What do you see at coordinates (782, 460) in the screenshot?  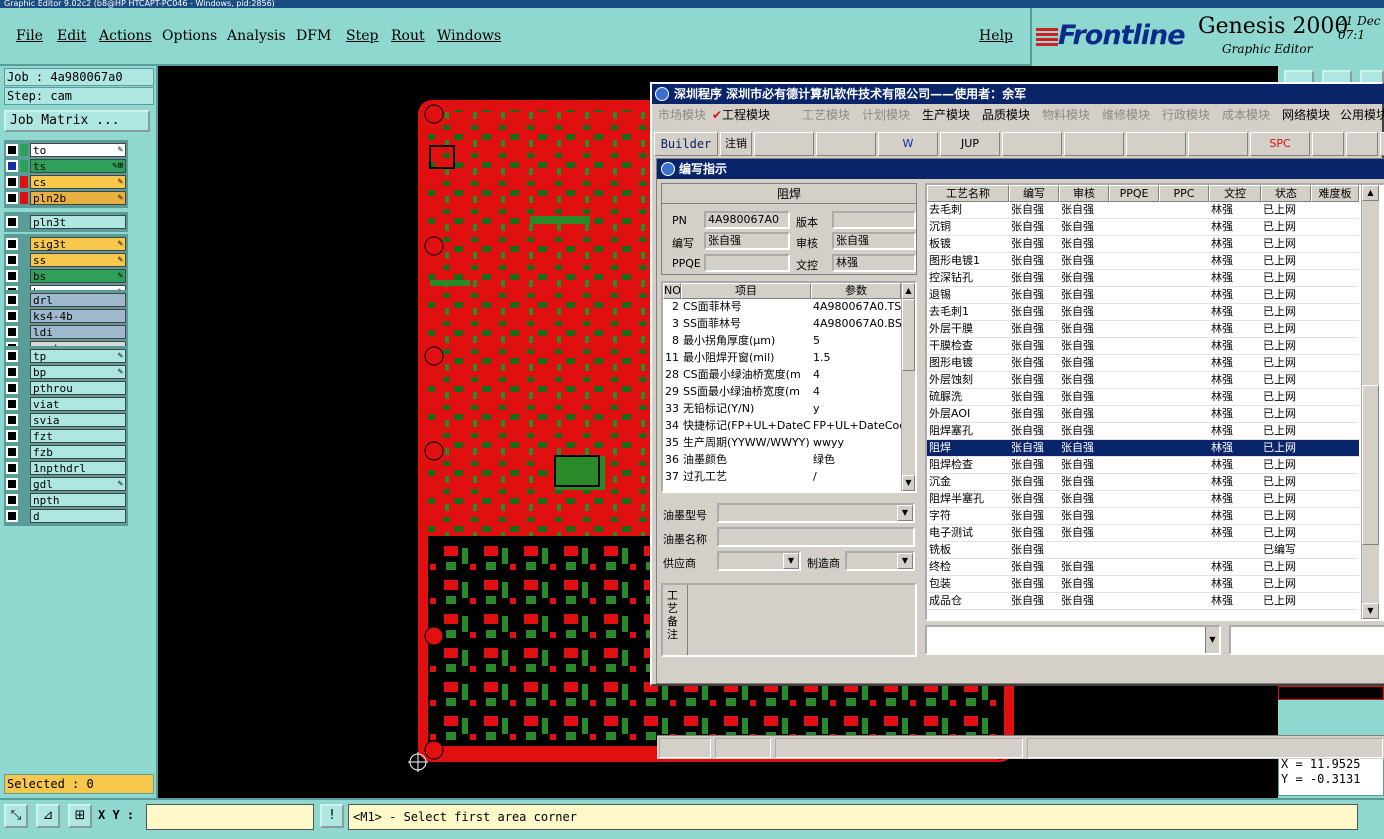 I see `param-row: 36 油墨颜色 绿色` at bounding box center [782, 460].